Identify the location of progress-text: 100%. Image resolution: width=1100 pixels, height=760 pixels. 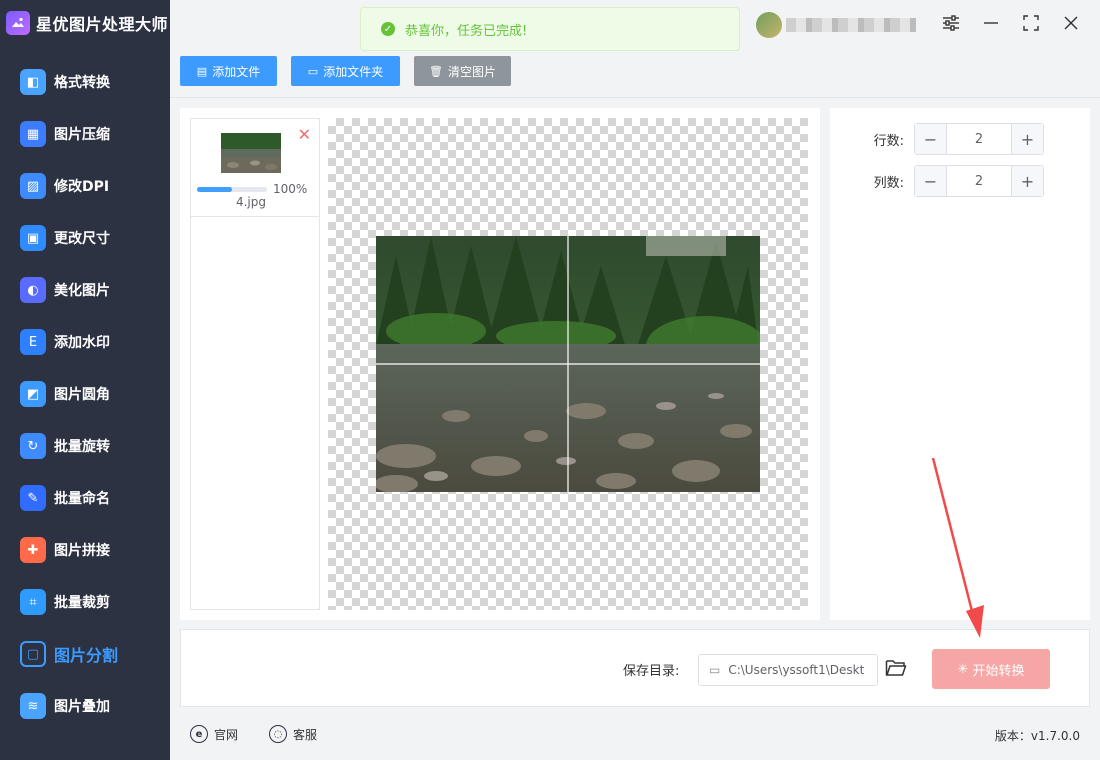
(290, 189).